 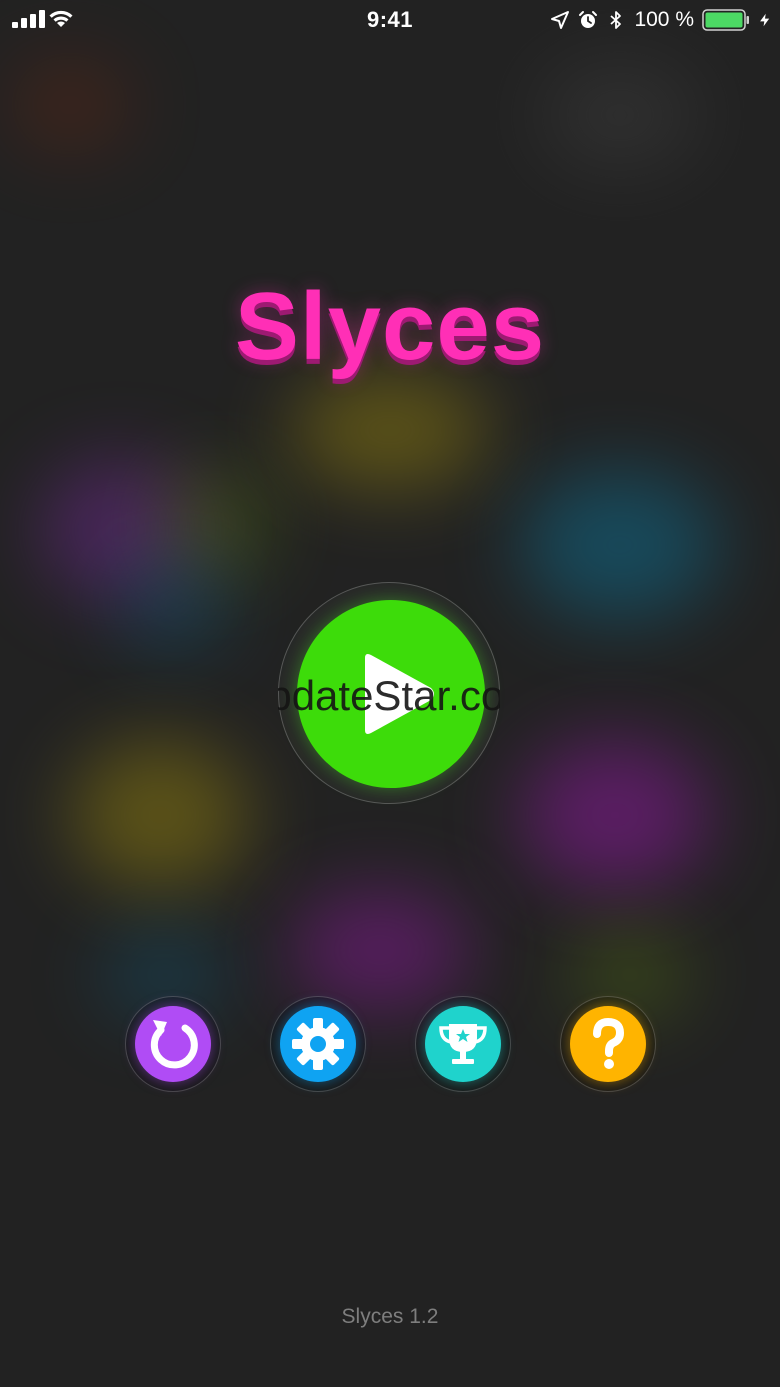 I want to click on game-title: Slyces, so click(x=390, y=326).